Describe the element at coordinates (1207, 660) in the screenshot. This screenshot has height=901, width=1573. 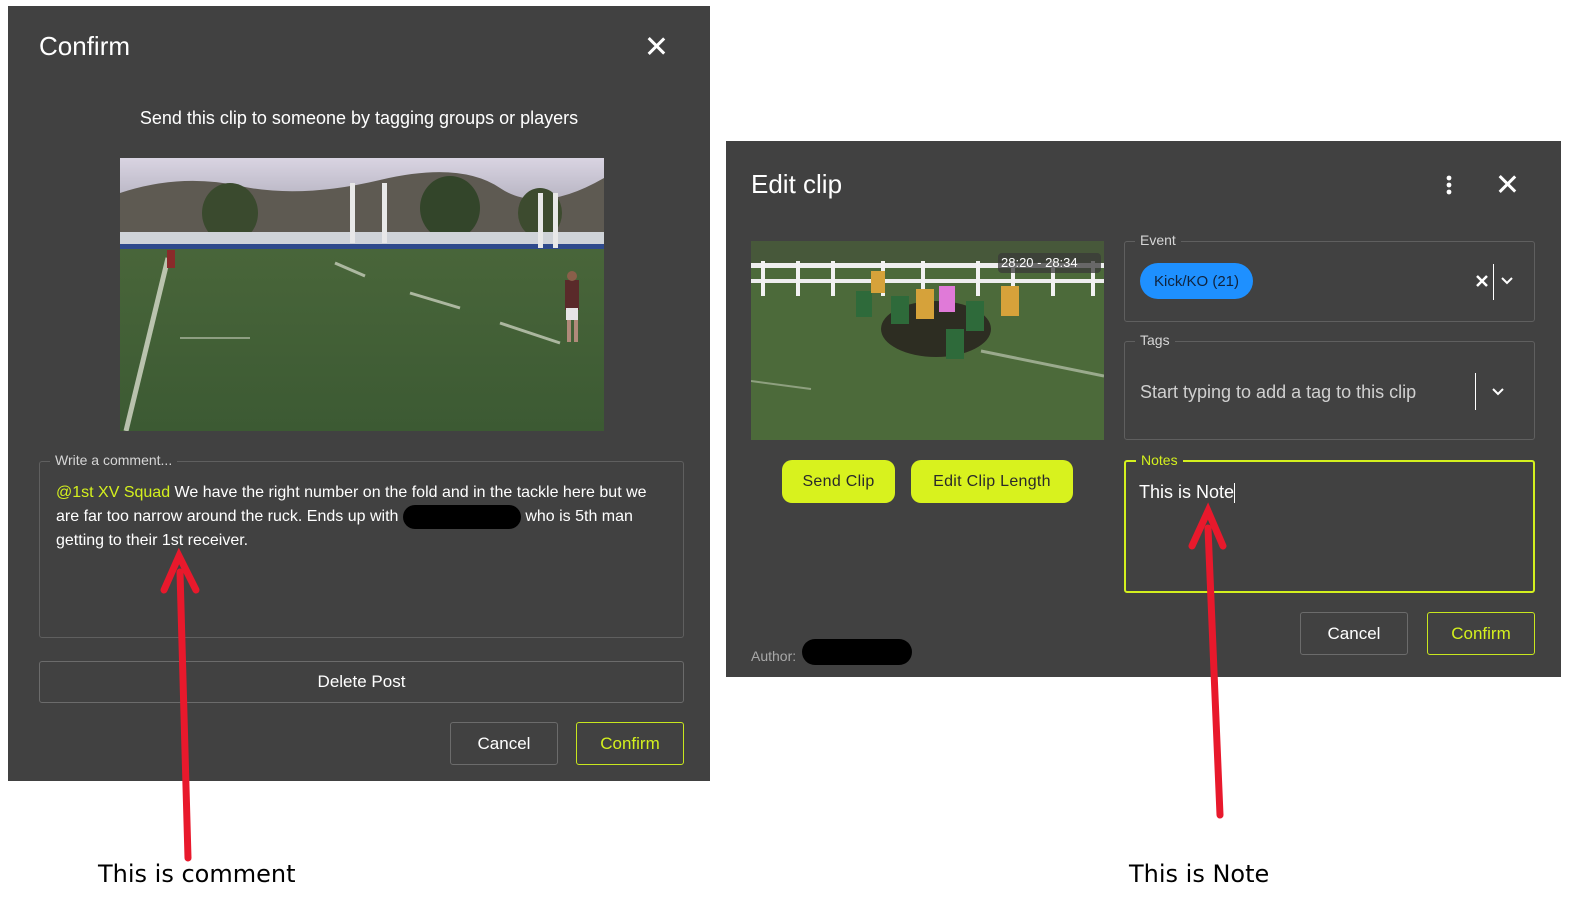
I see `note-arrow` at that location.